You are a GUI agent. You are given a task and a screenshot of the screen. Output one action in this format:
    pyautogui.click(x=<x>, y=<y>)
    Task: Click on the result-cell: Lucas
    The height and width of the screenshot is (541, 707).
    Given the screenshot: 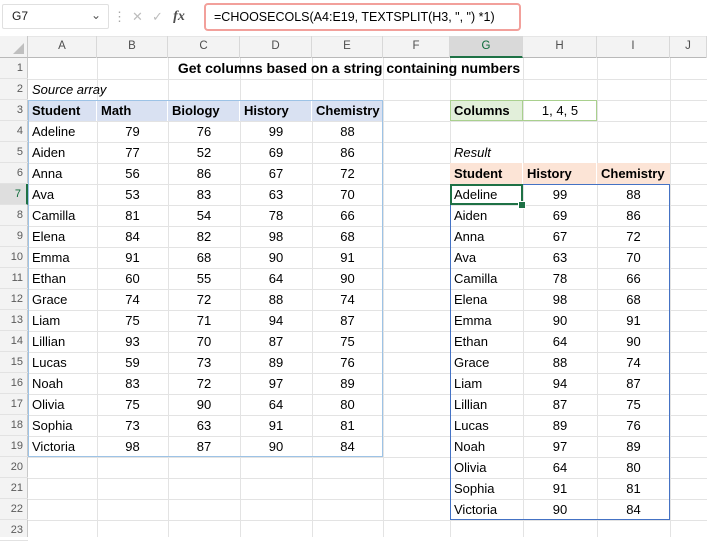 What is the action you would take?
    pyautogui.click(x=486, y=425)
    